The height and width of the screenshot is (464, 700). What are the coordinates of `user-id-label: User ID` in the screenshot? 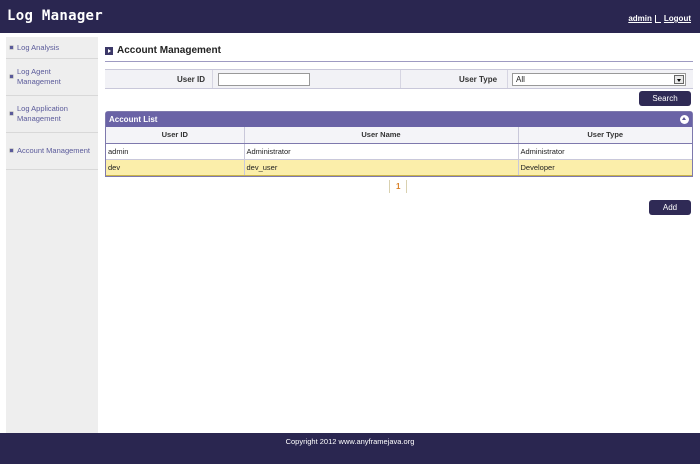 It's located at (191, 79).